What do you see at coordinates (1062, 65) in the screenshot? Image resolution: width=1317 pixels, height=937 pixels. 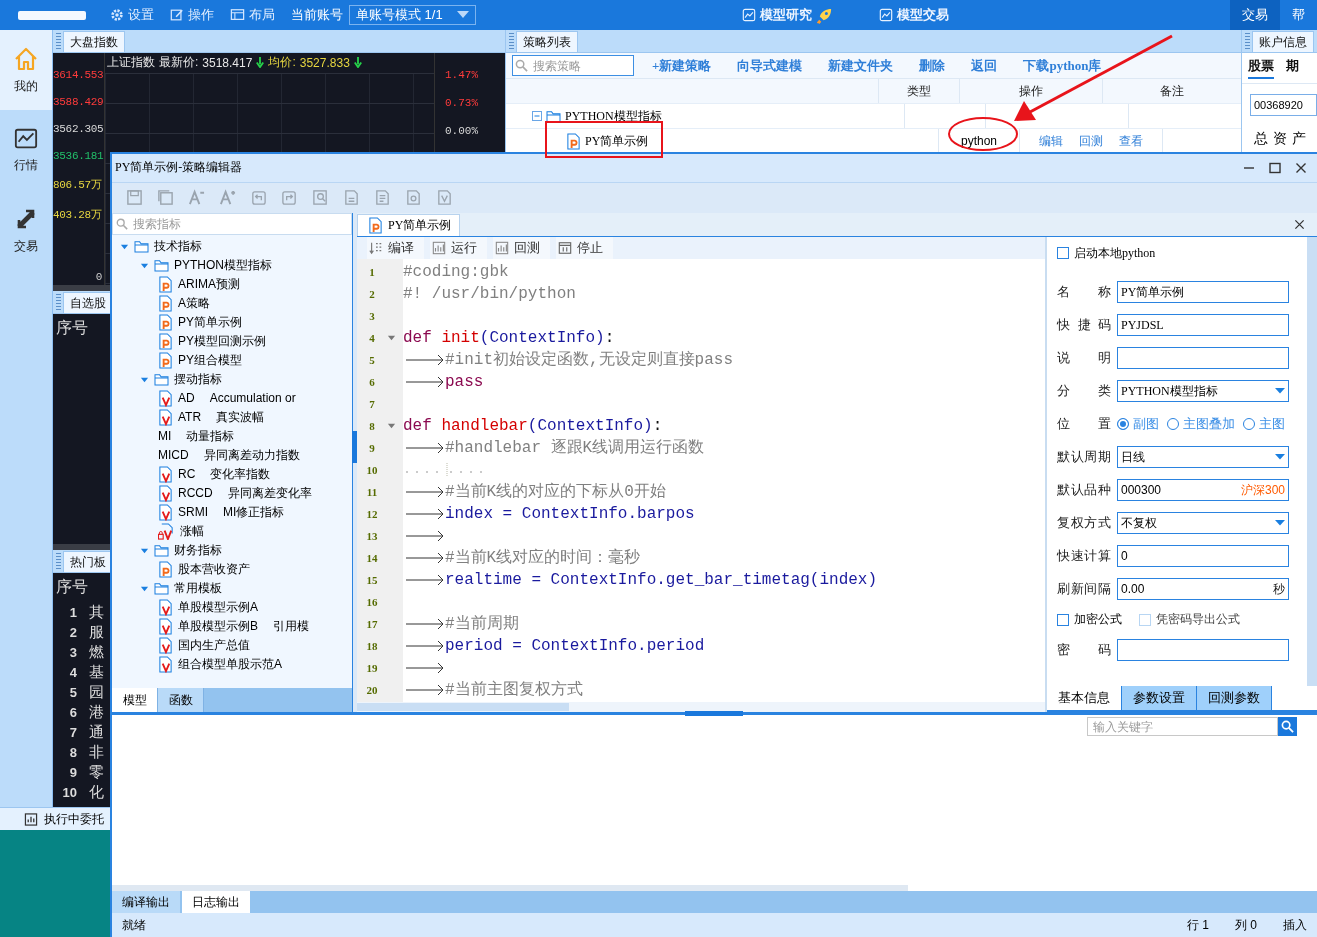 I see `toolbar-link: 下载python库` at bounding box center [1062, 65].